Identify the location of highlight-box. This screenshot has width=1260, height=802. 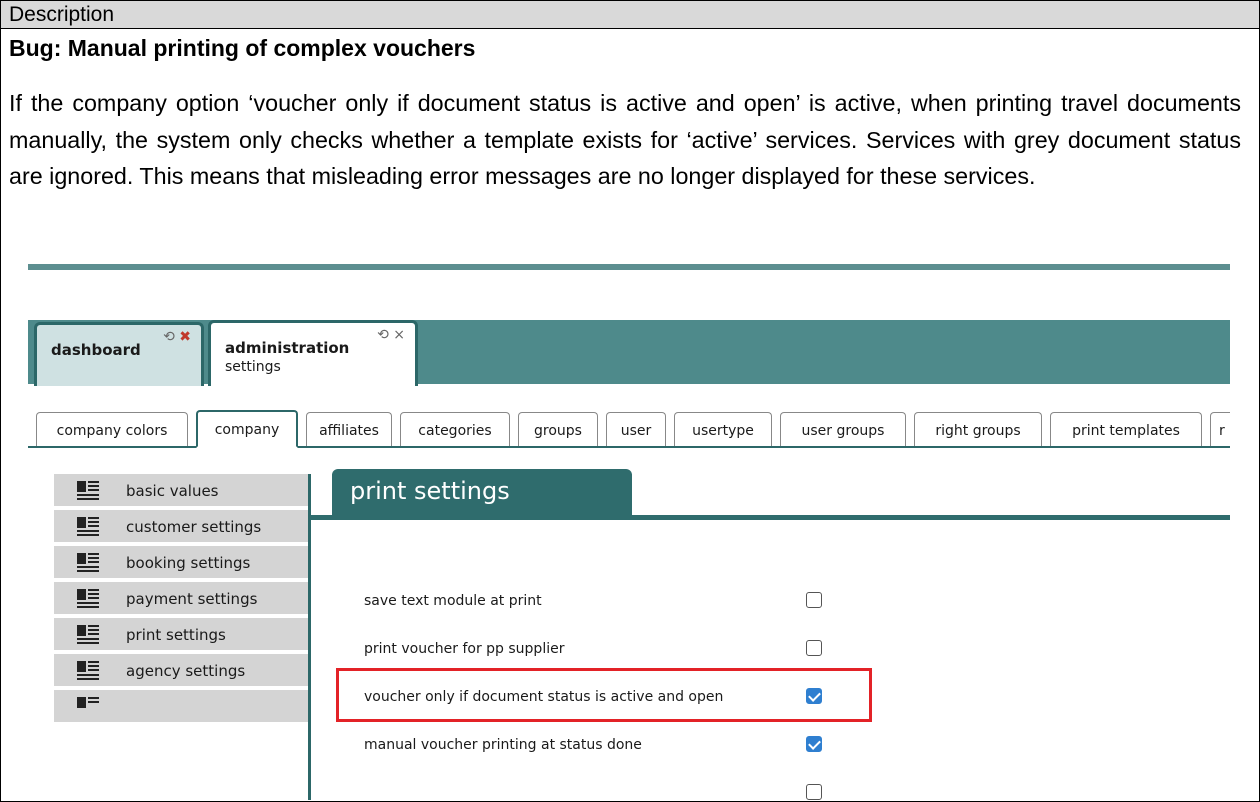
(604, 695).